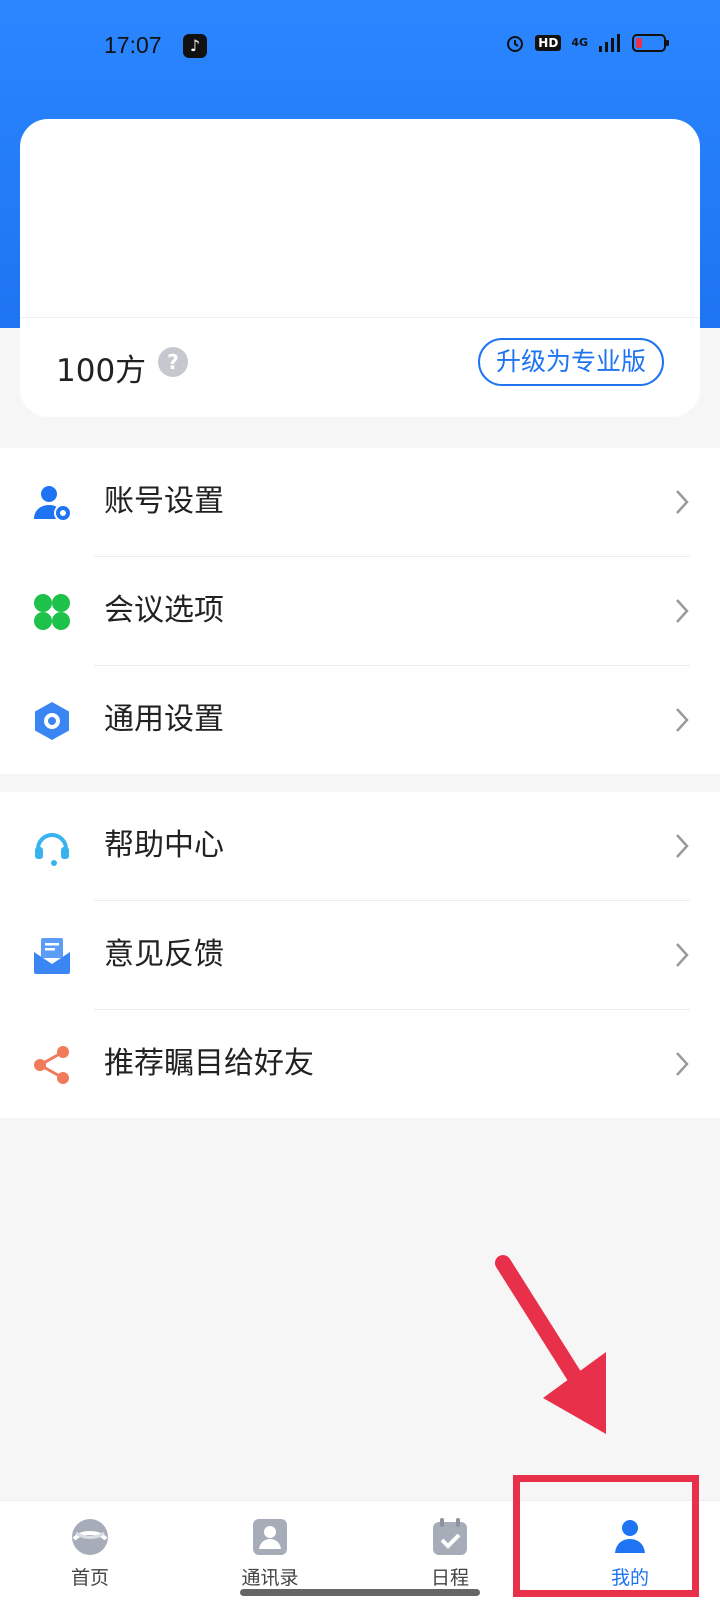 Image resolution: width=720 pixels, height=1601 pixels. What do you see at coordinates (173, 362) in the screenshot?
I see `help-question-icon: ?` at bounding box center [173, 362].